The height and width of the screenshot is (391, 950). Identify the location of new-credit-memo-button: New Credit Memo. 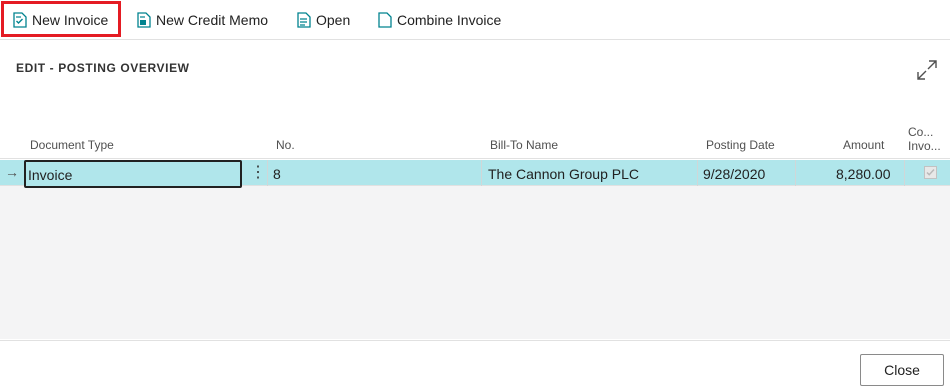
(202, 20).